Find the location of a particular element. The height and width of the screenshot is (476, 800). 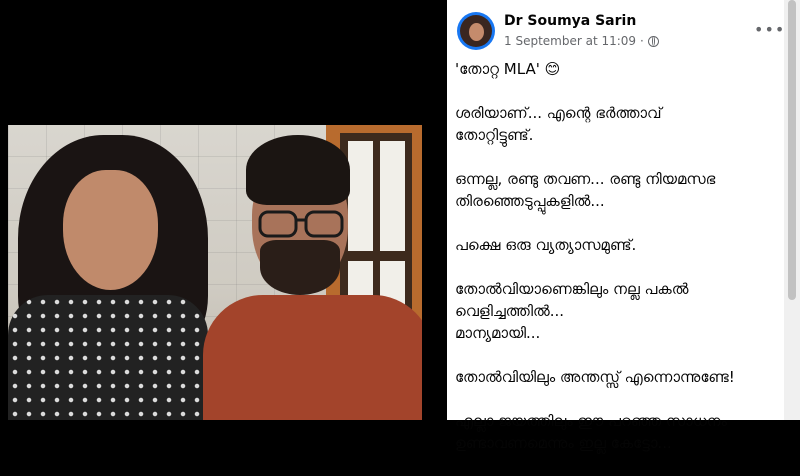

post-line: 'തോറ്റ MLA' 😊 is located at coordinates (508, 69).